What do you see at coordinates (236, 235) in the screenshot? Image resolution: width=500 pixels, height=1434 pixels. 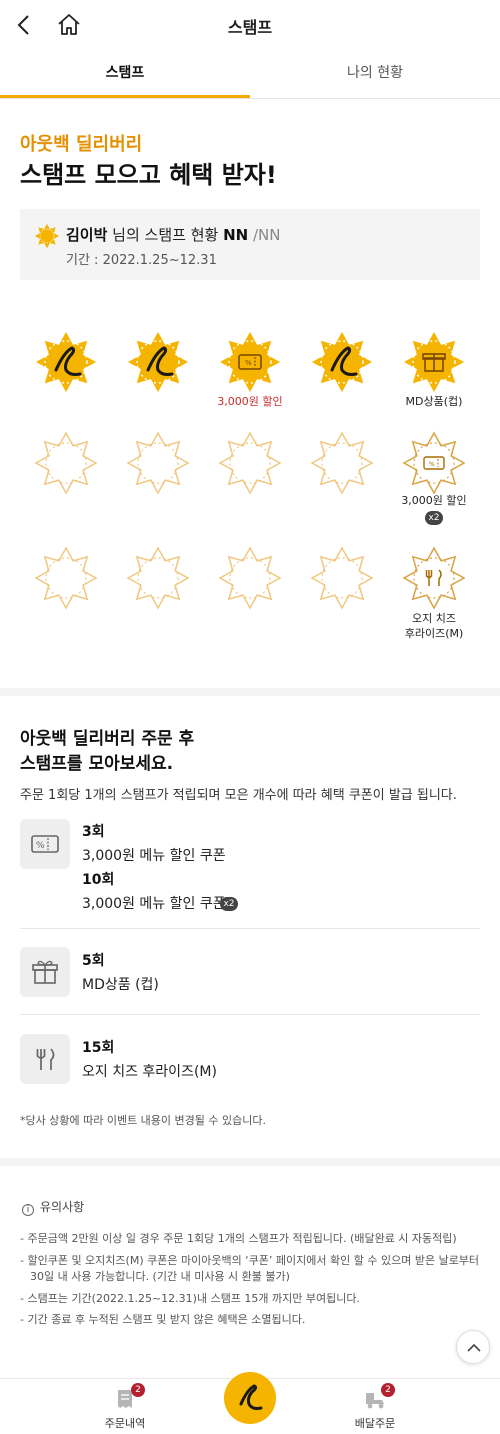 I see `stamp-count: NN` at bounding box center [236, 235].